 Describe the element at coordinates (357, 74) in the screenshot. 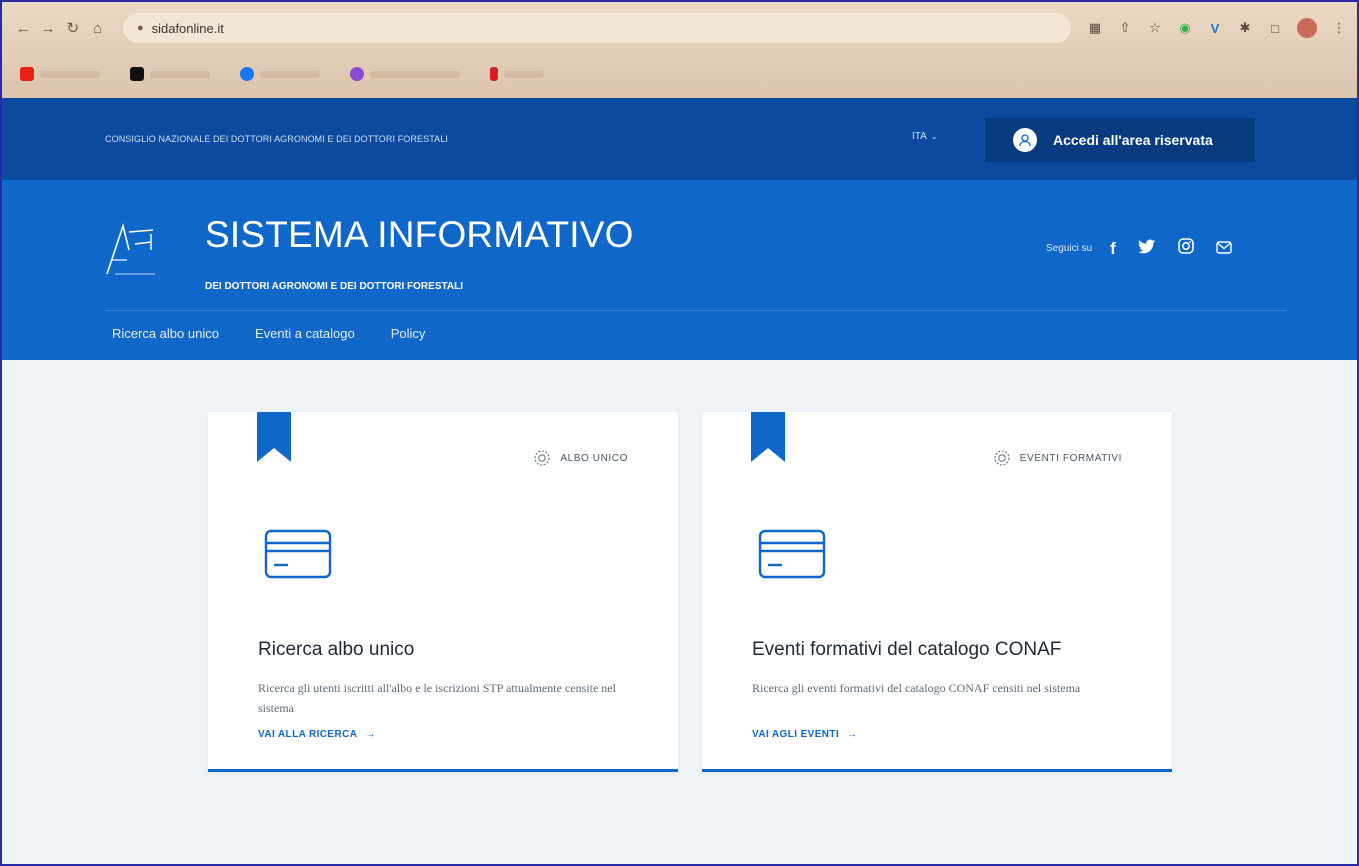

I see `bookmark-app-icon` at that location.